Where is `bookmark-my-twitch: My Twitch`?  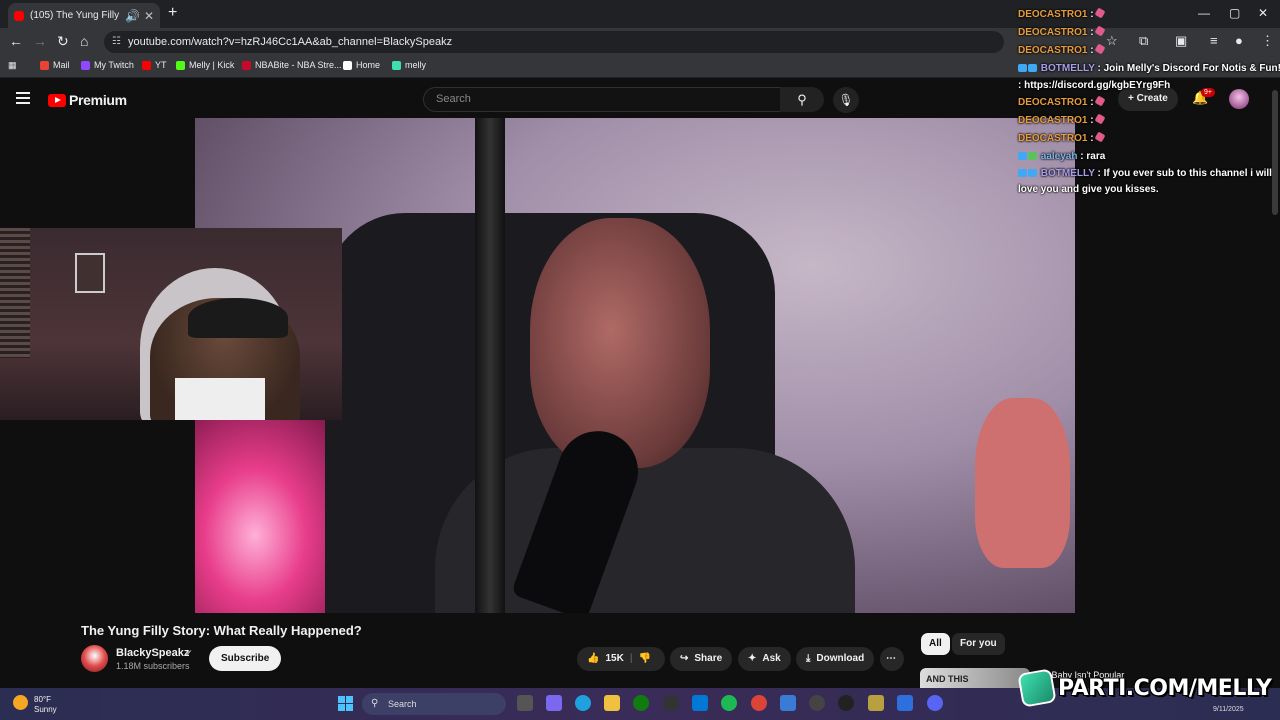
bookmark-my-twitch: My Twitch is located at coordinates (107, 65).